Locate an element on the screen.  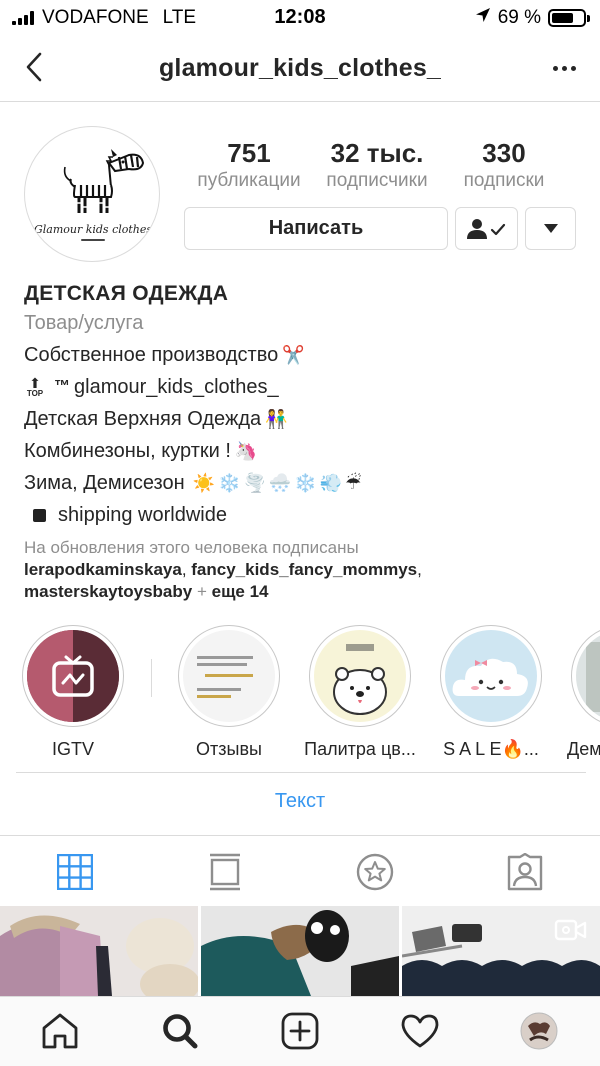
highlight-label: Демисезон is located at coordinates (583, 749).